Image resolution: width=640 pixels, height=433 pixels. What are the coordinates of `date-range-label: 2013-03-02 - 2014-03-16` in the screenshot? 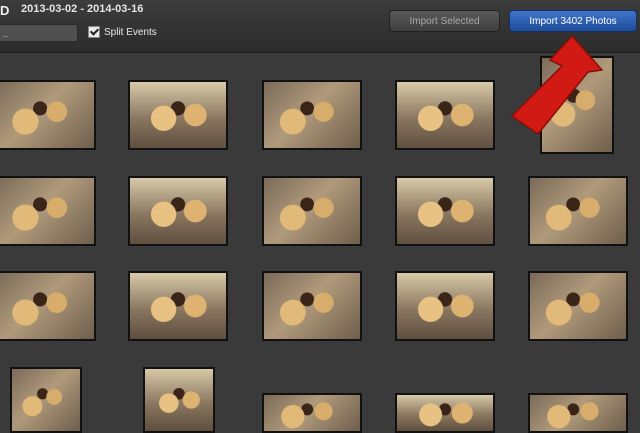 It's located at (82, 9).